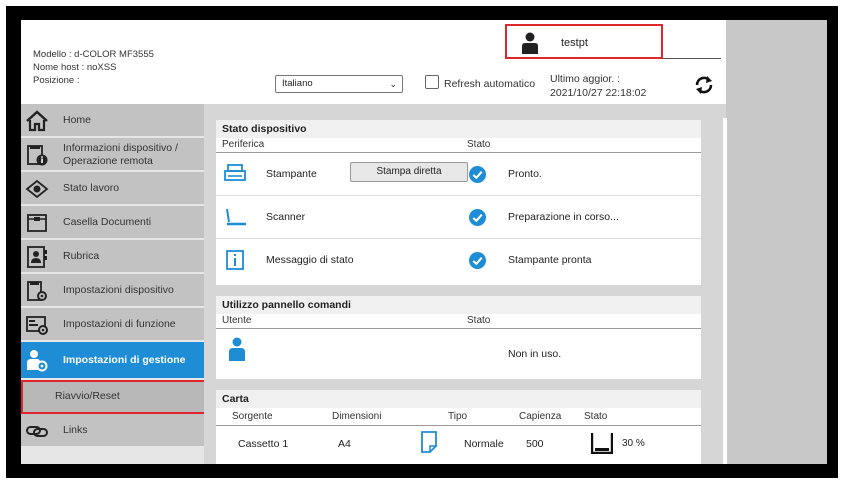 This screenshot has height=484, width=844. I want to click on user-panel: testpt, so click(584, 41).